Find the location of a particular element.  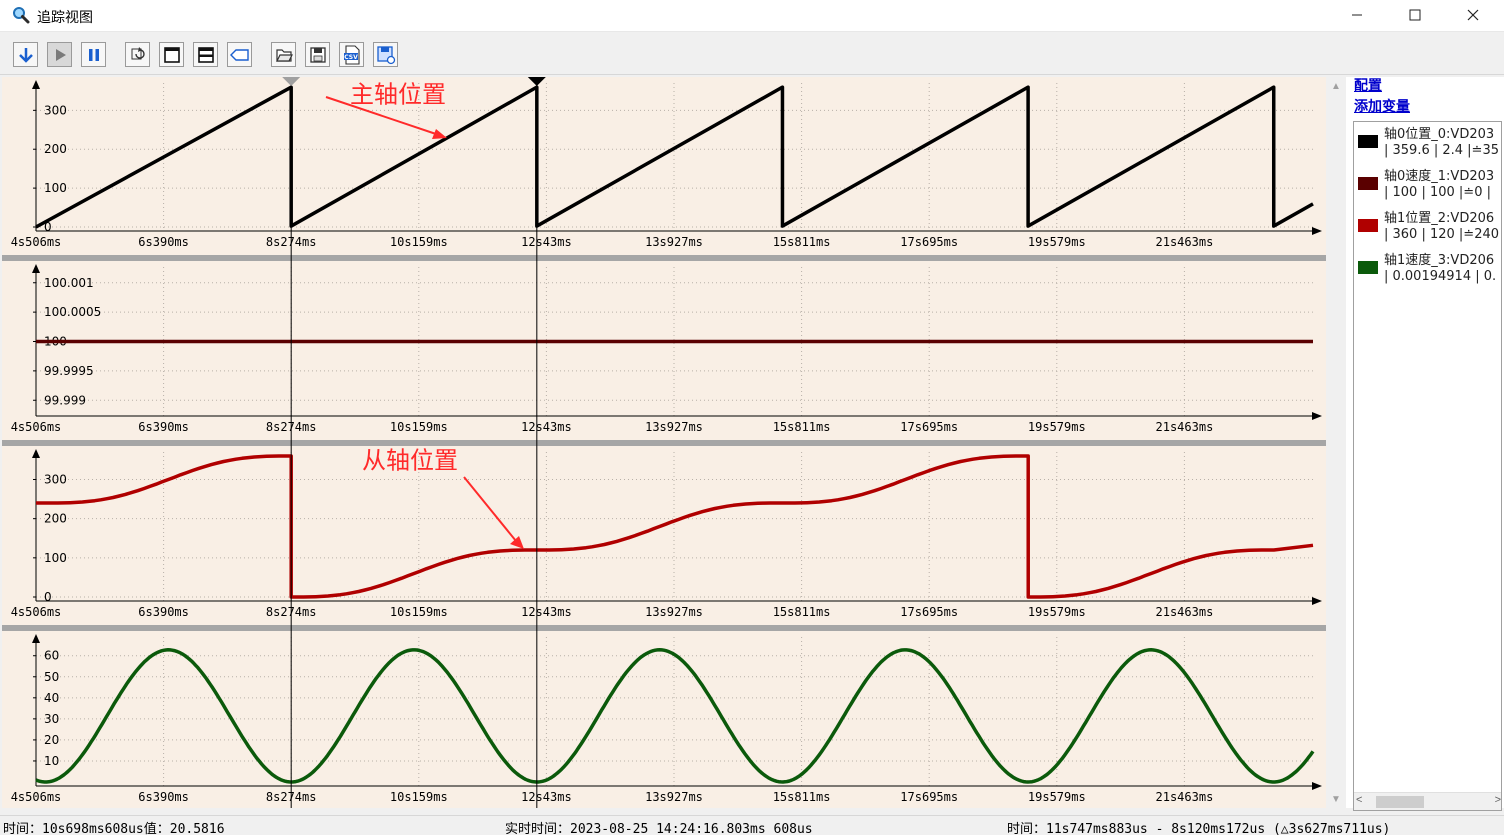

legend-item-name: 轴0速度_1:VD203 is located at coordinates (1439, 176).